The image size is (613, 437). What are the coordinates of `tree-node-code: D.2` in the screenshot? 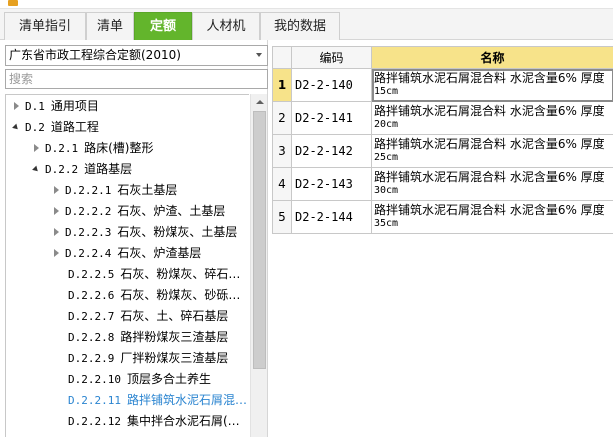 It's located at (35, 127).